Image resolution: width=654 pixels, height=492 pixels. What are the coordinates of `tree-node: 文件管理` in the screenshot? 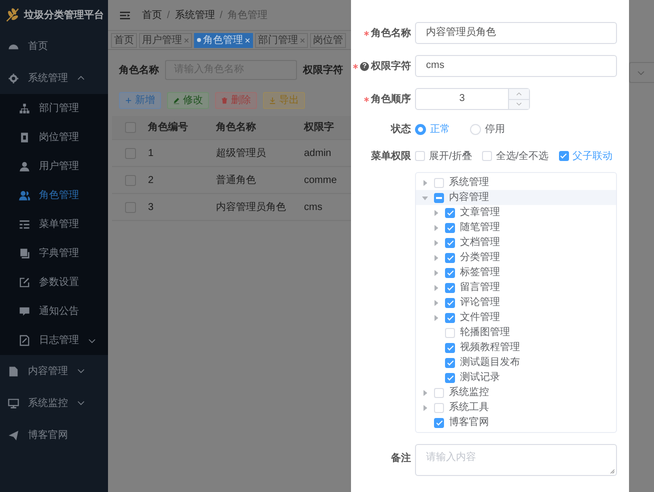 It's located at (516, 317).